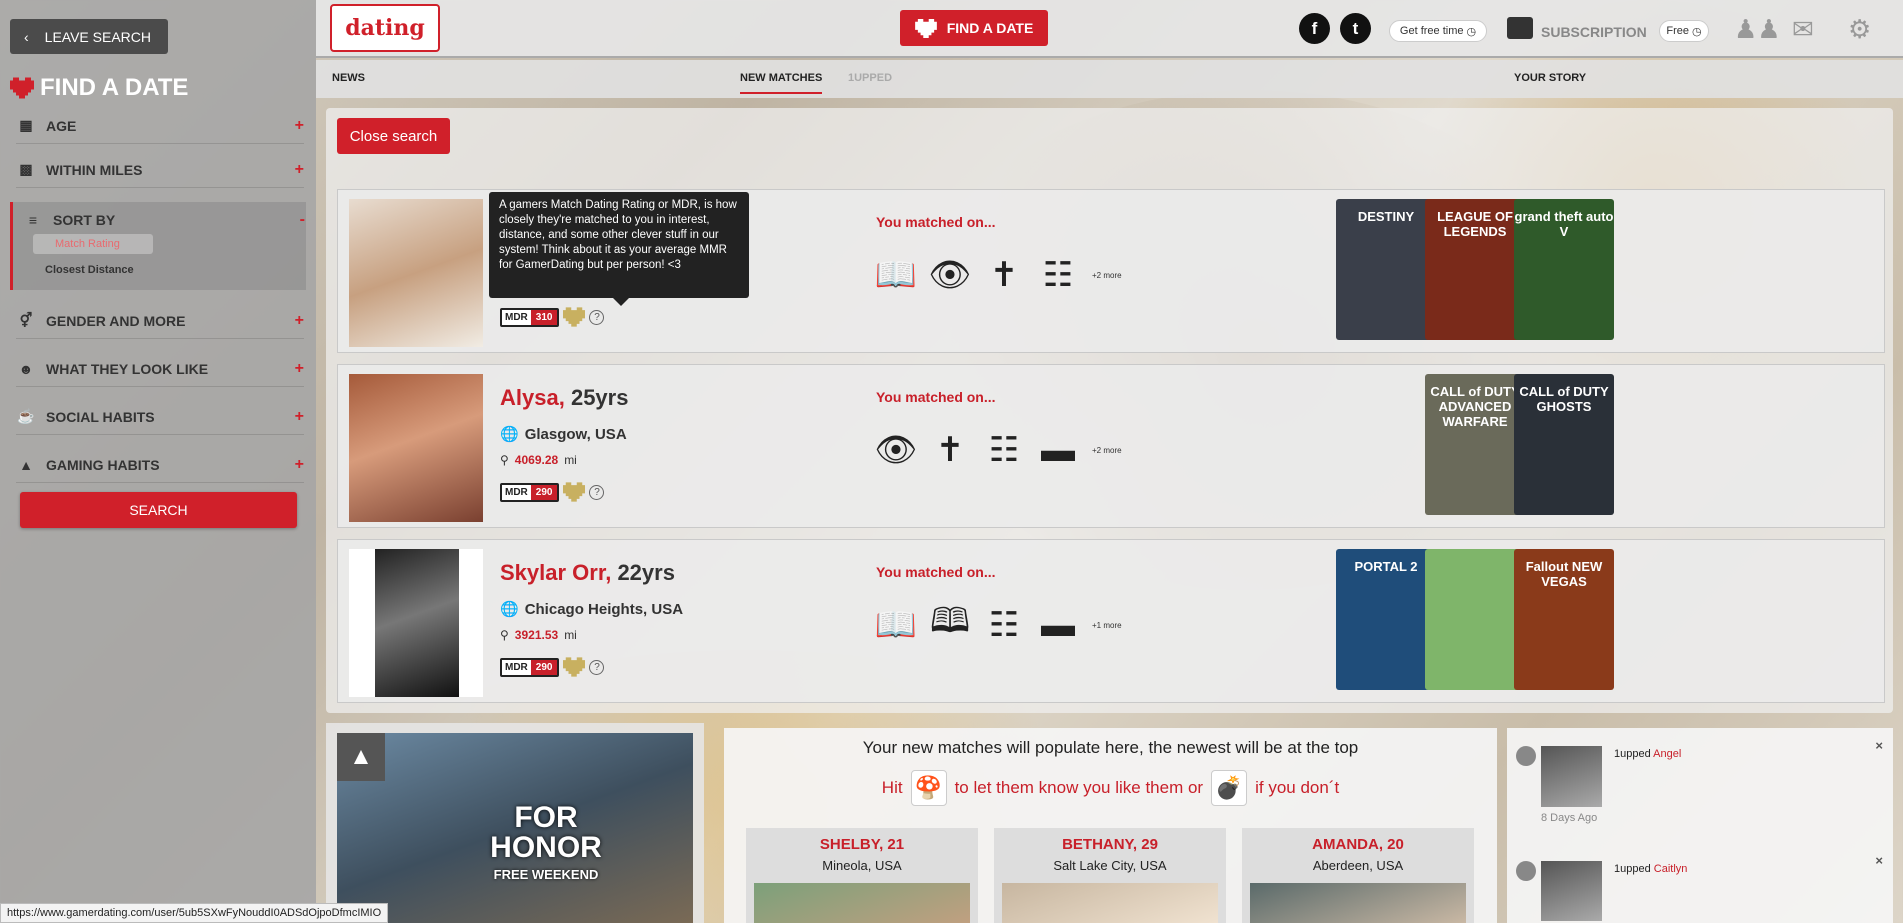 This screenshot has width=1903, height=923. I want to click on game-cover: CALL of DUTY GHOSTS, so click(1564, 444).